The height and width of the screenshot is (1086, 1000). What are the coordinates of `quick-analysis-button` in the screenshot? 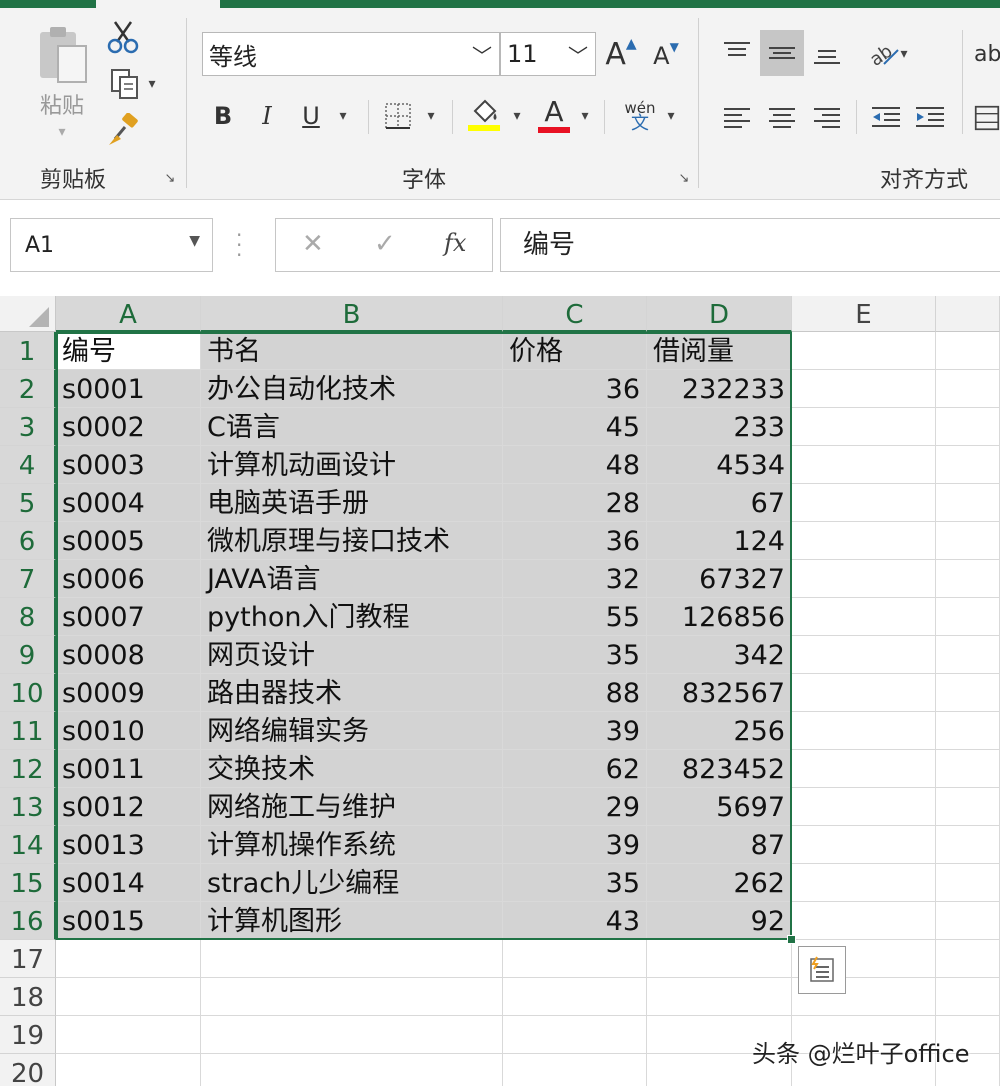 It's located at (822, 970).